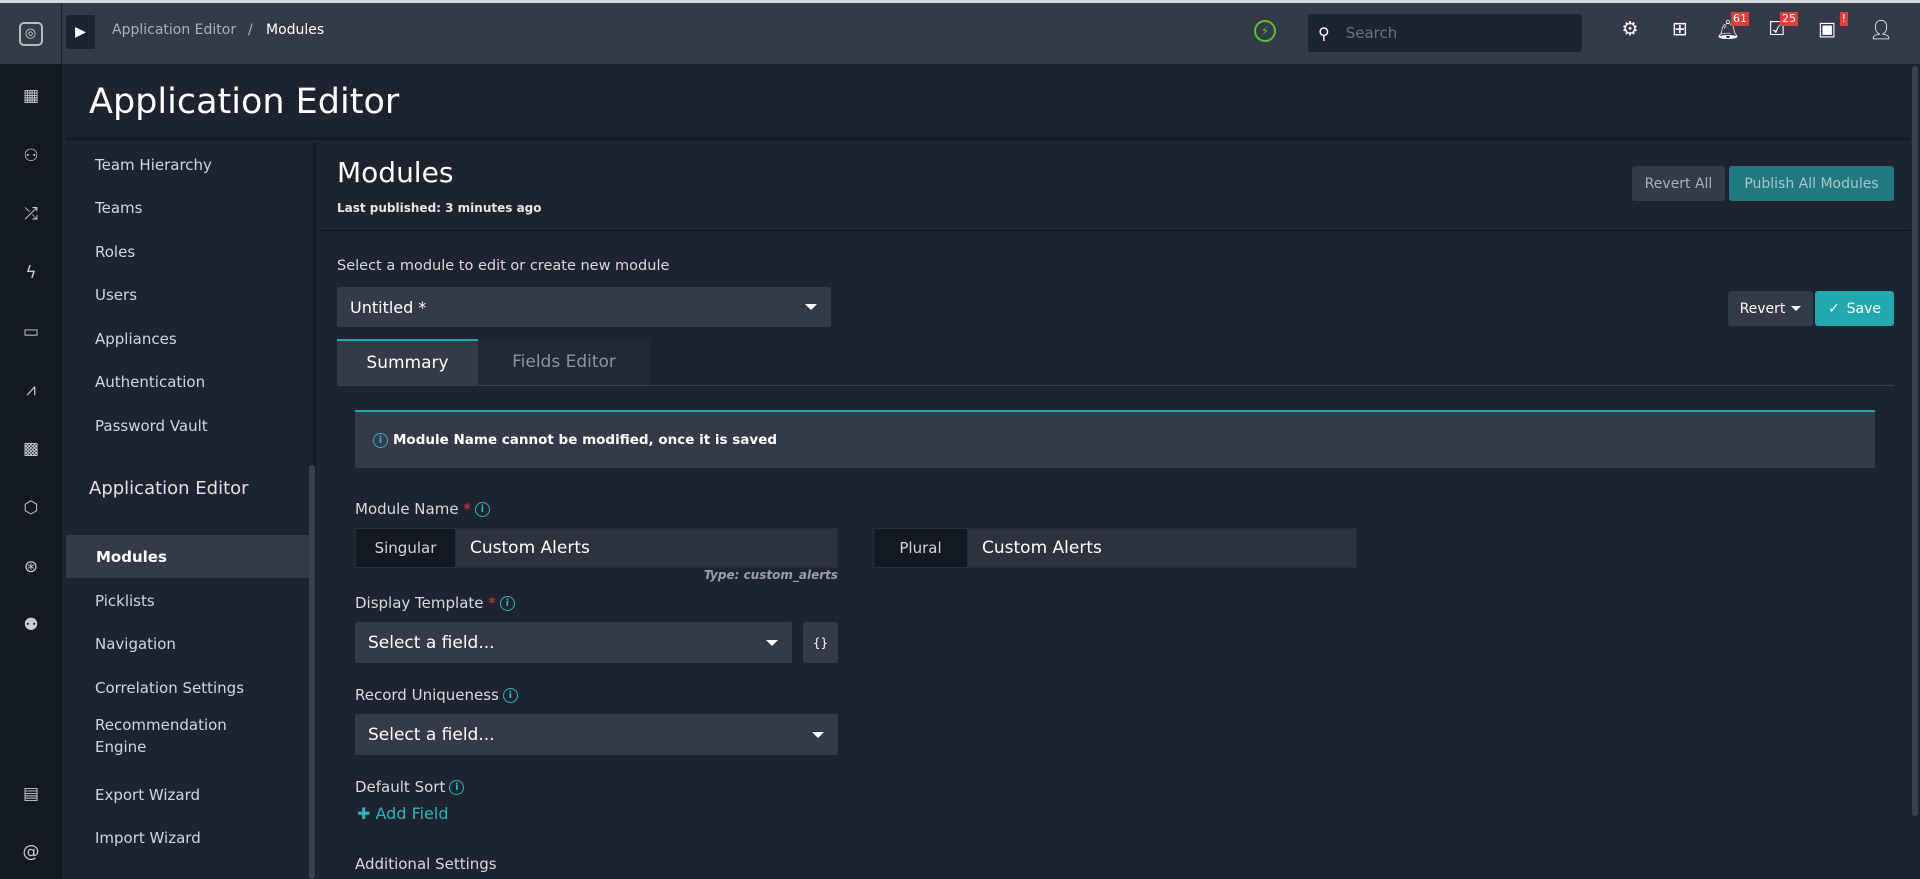  What do you see at coordinates (31, 390) in the screenshot?
I see `chart-icon: ⩘` at bounding box center [31, 390].